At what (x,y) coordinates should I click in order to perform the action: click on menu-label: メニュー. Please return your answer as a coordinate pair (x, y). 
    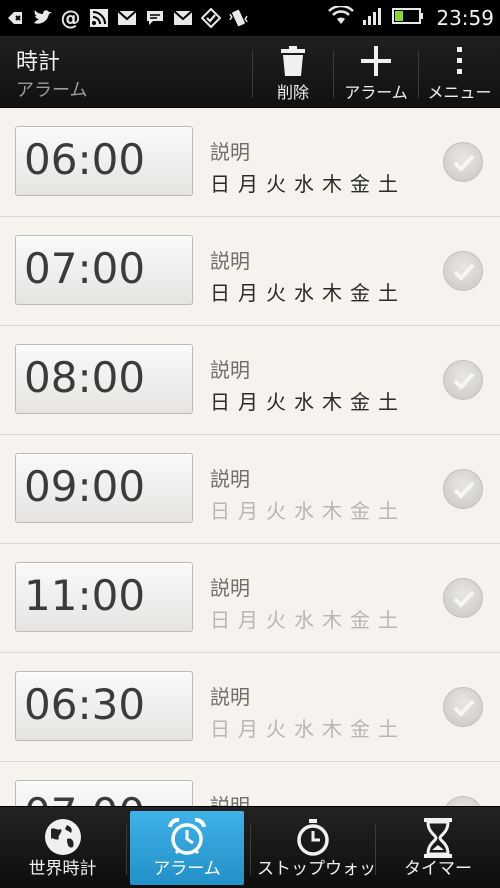
    Looking at the image, I should click on (459, 92).